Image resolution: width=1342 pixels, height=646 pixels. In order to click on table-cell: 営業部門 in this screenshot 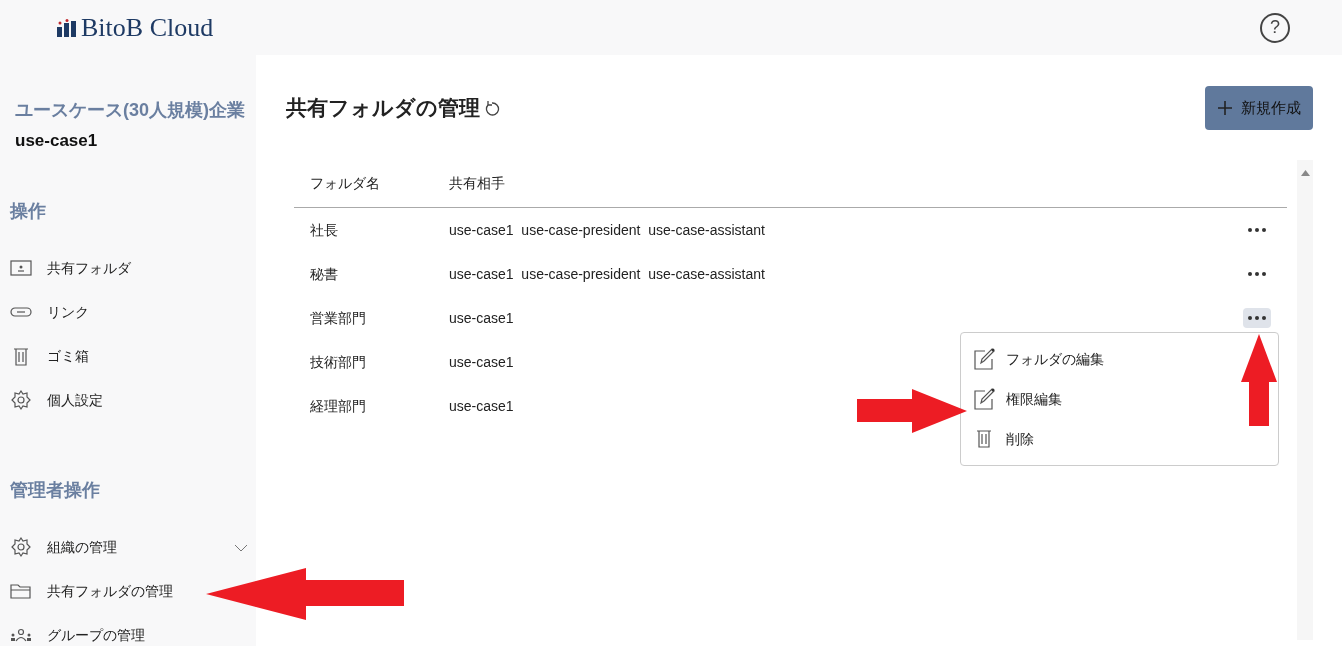, I will do `click(338, 317)`.